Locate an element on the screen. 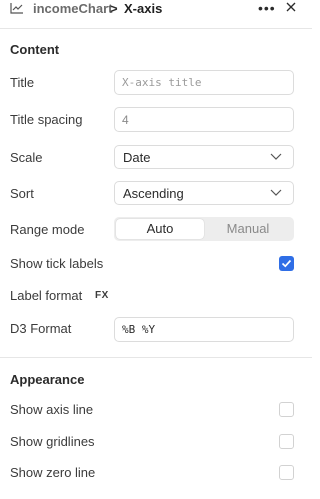 The image size is (320, 499). d3-format-input: %B %Y is located at coordinates (204, 329).